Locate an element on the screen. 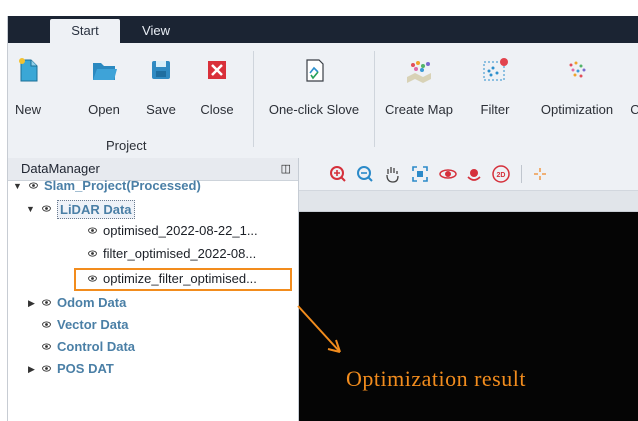  optimization-icon is located at coordinates (577, 69).